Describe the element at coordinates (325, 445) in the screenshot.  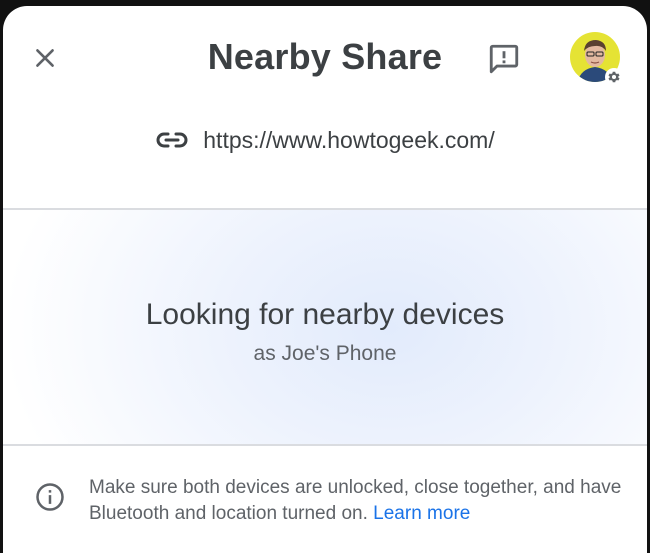
I see `divider-bottom` at that location.